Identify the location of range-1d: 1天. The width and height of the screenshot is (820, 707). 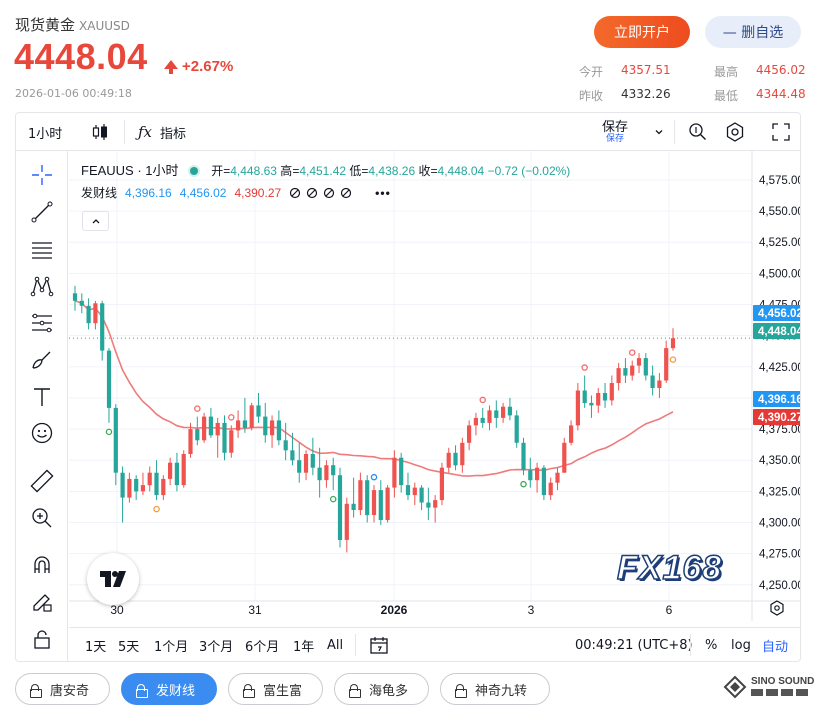
(95, 644).